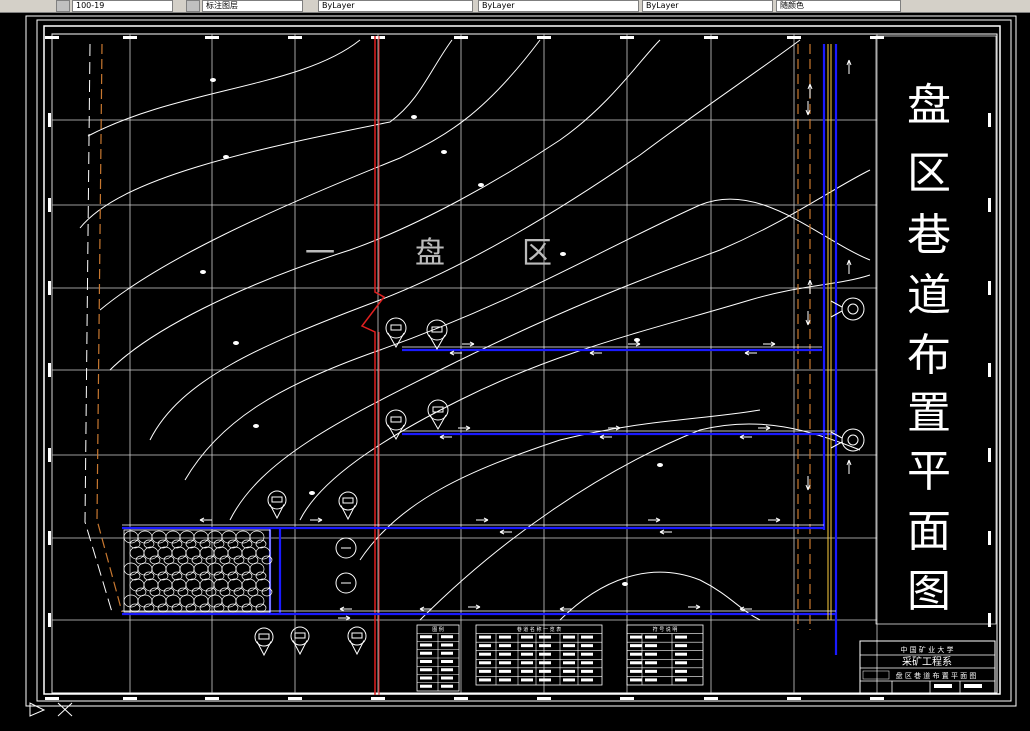 This screenshot has width=1030, height=731. Describe the element at coordinates (198, 571) in the screenshot. I see `goaf-area` at that location.